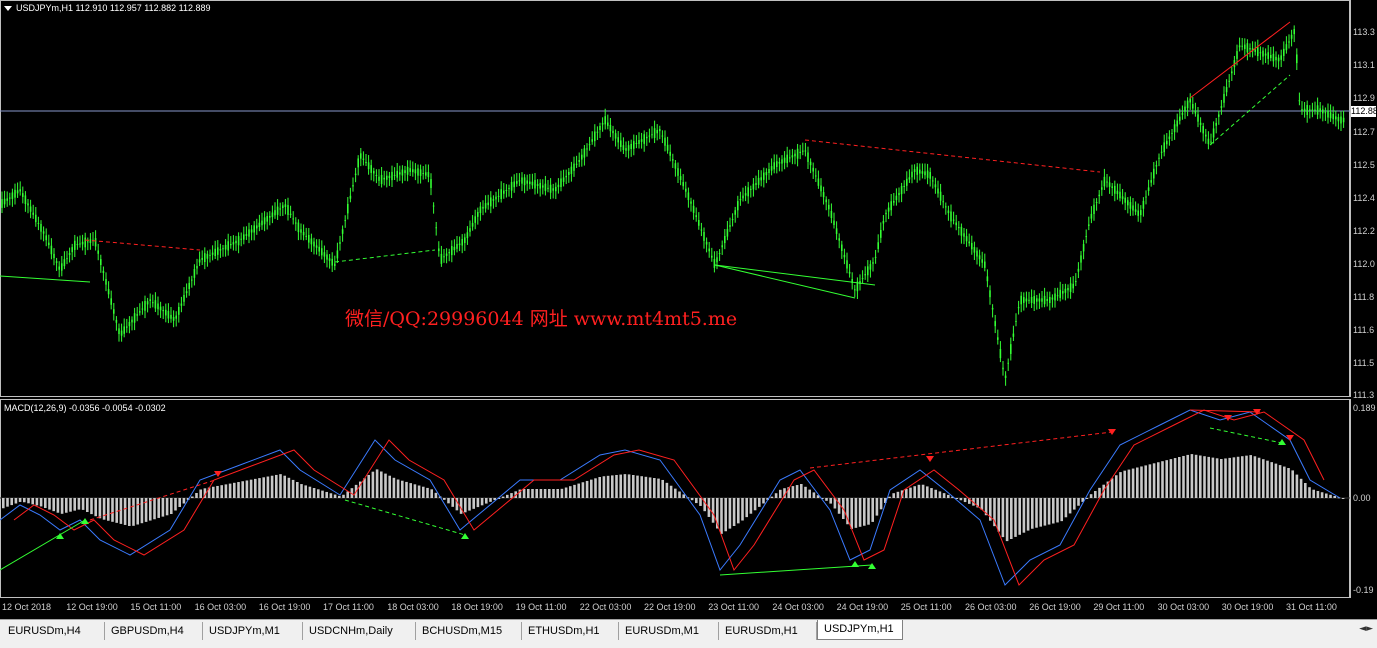 The image size is (1377, 648). What do you see at coordinates (1364, 330) in the screenshot?
I see `price-axis-label: 111.6` at bounding box center [1364, 330].